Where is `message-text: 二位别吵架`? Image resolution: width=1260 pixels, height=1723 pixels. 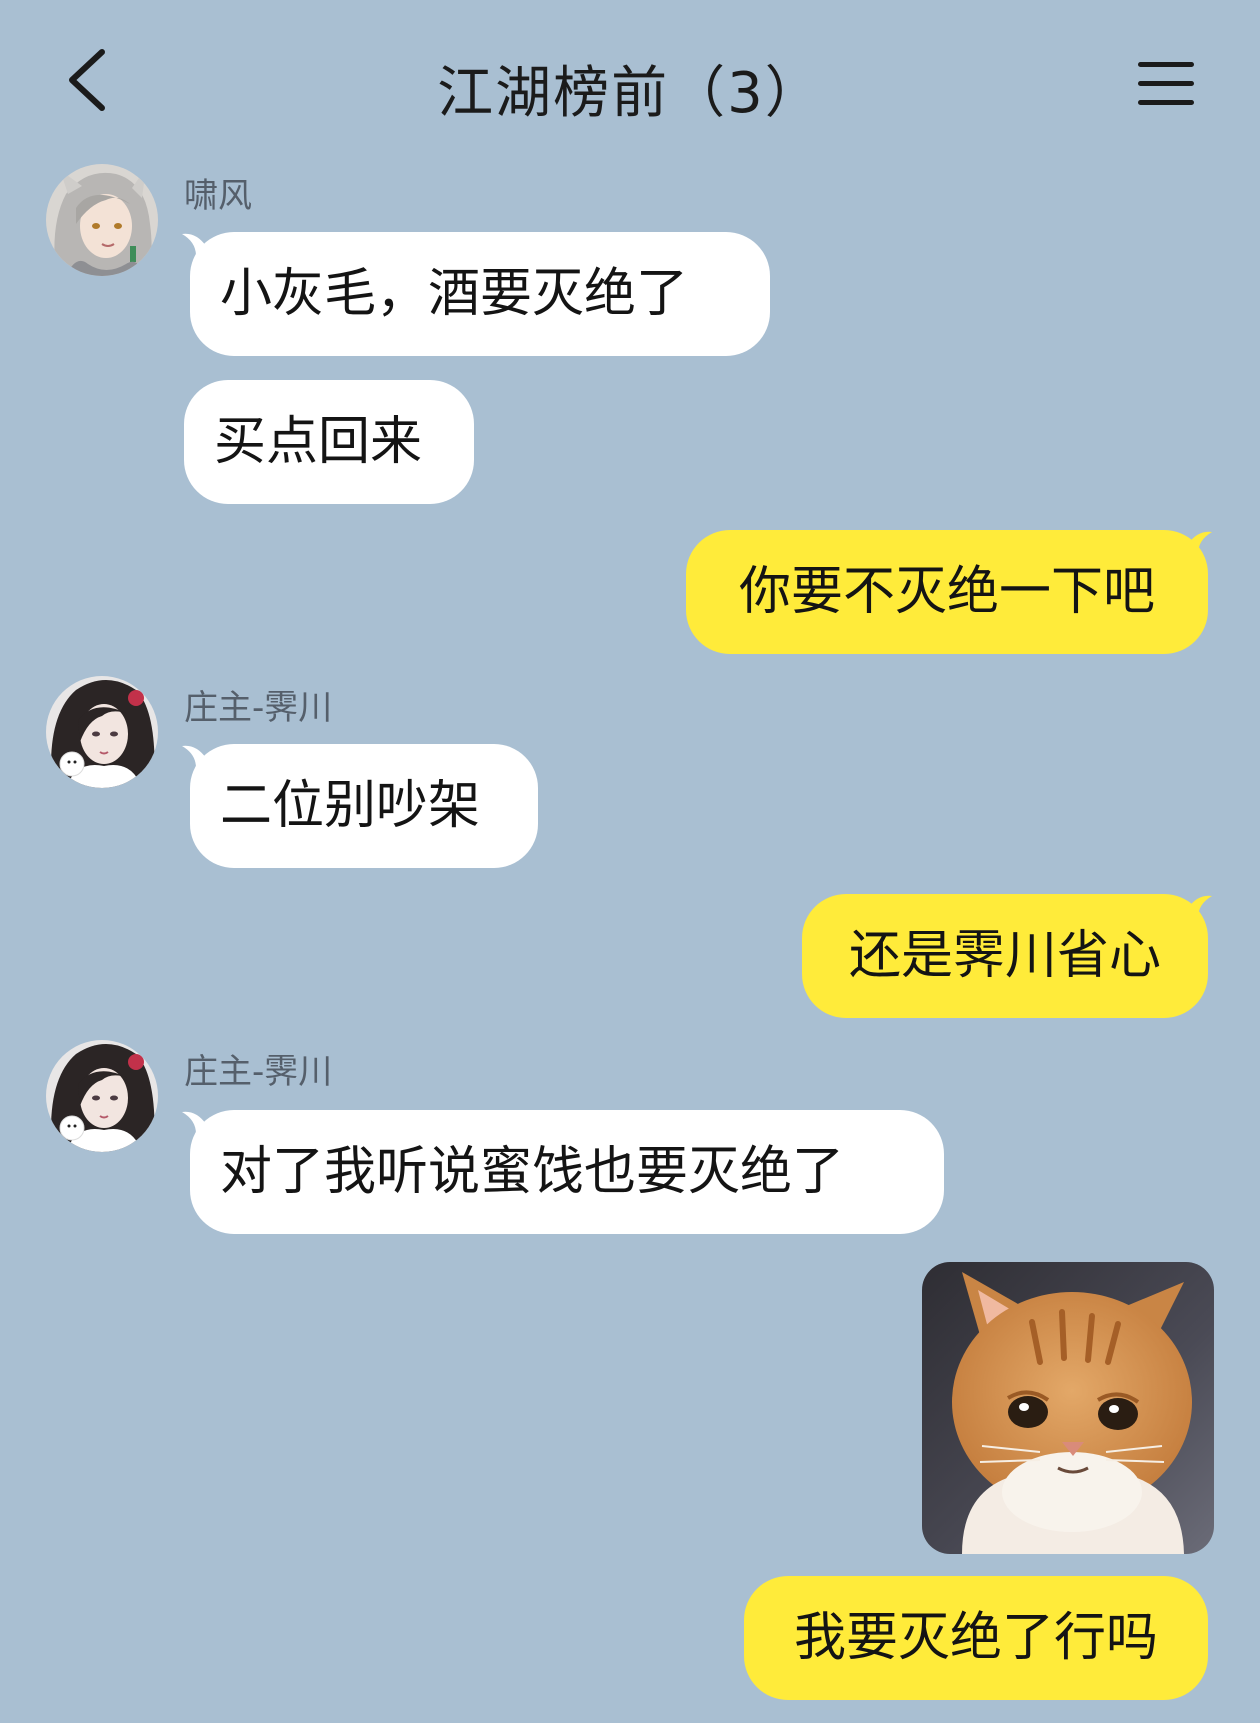
message-text: 二位别吵架 is located at coordinates (350, 806).